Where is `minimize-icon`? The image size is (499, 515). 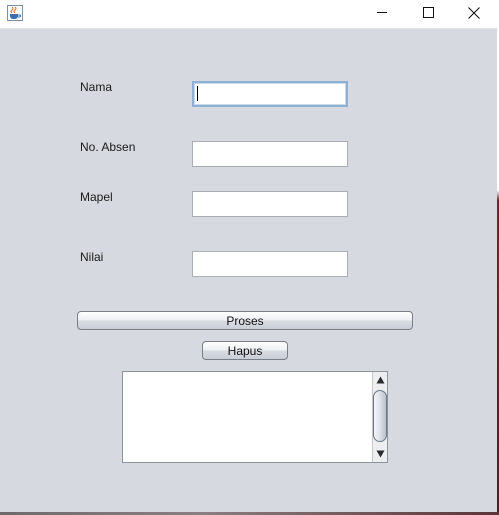
minimize-icon is located at coordinates (382, 14).